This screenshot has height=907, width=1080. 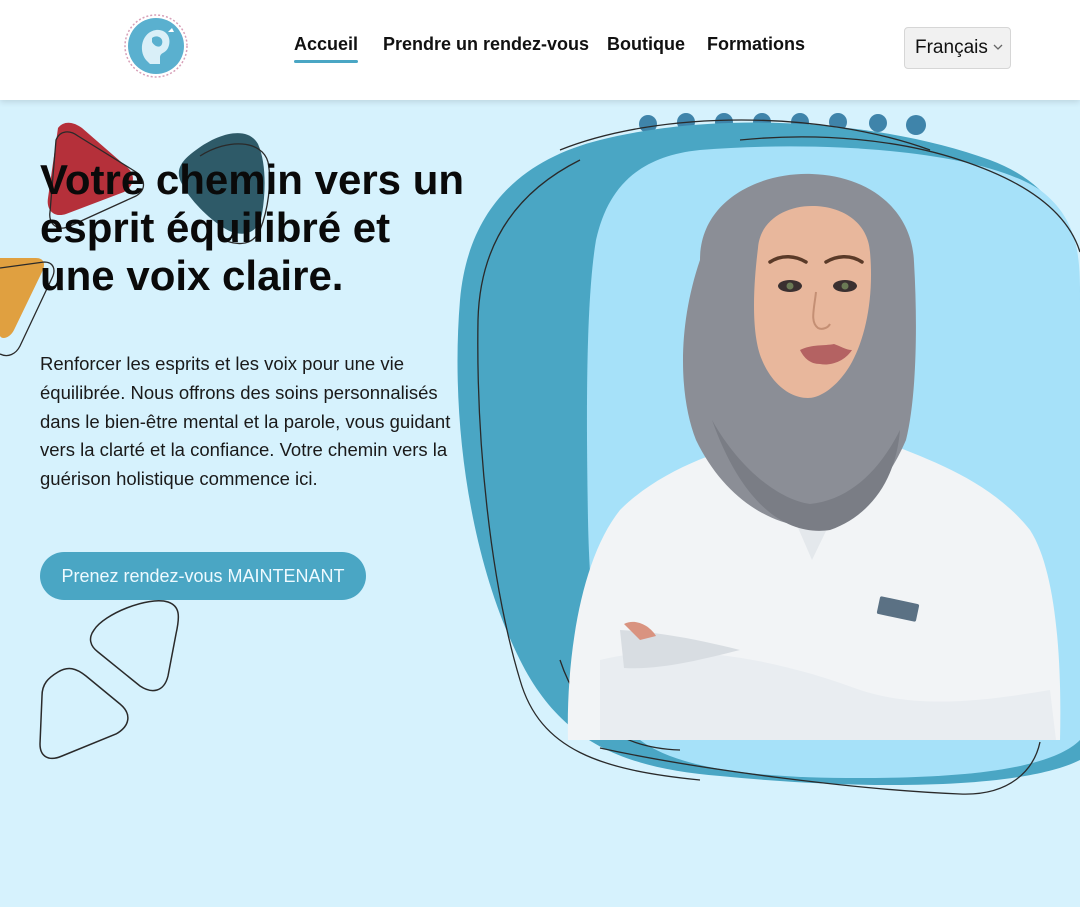 What do you see at coordinates (756, 44) in the screenshot?
I see `nav-item-formations: Formations` at bounding box center [756, 44].